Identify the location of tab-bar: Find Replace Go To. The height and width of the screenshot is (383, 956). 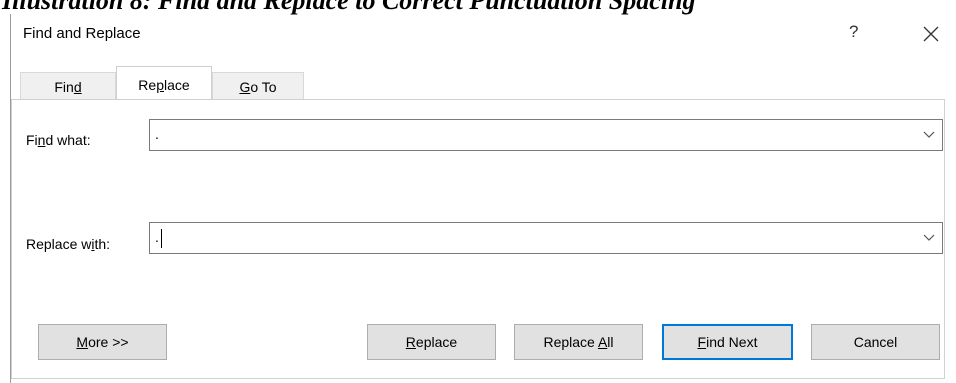
(483, 83).